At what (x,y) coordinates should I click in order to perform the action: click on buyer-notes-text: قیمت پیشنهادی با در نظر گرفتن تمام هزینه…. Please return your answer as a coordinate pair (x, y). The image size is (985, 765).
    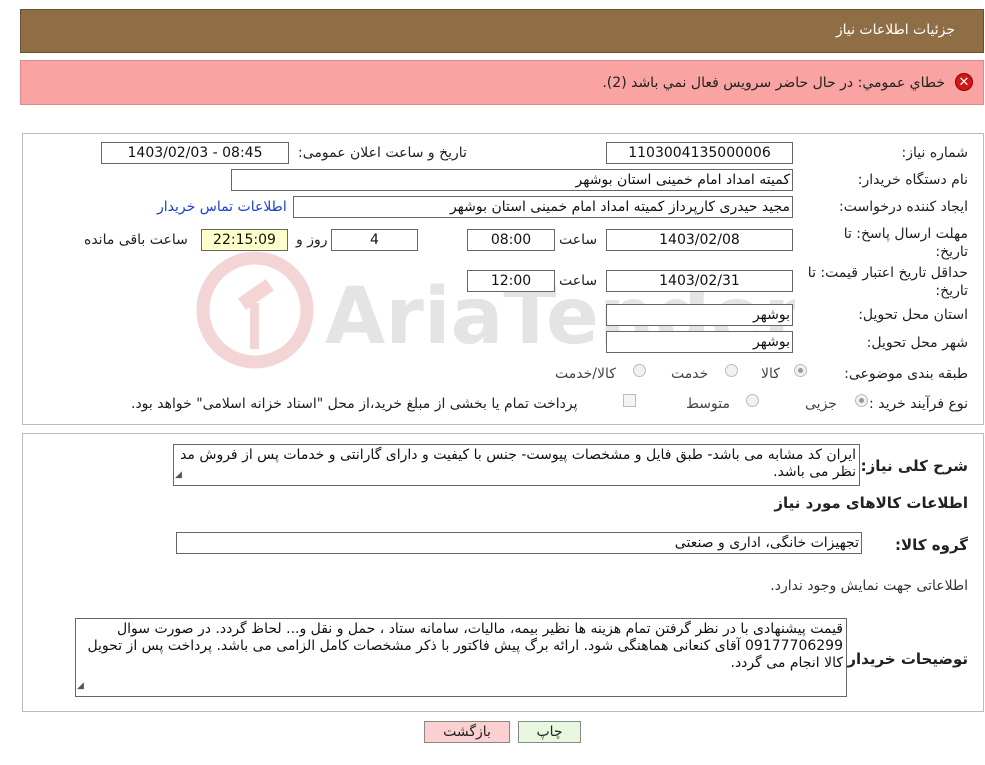
    Looking at the image, I should click on (465, 646).